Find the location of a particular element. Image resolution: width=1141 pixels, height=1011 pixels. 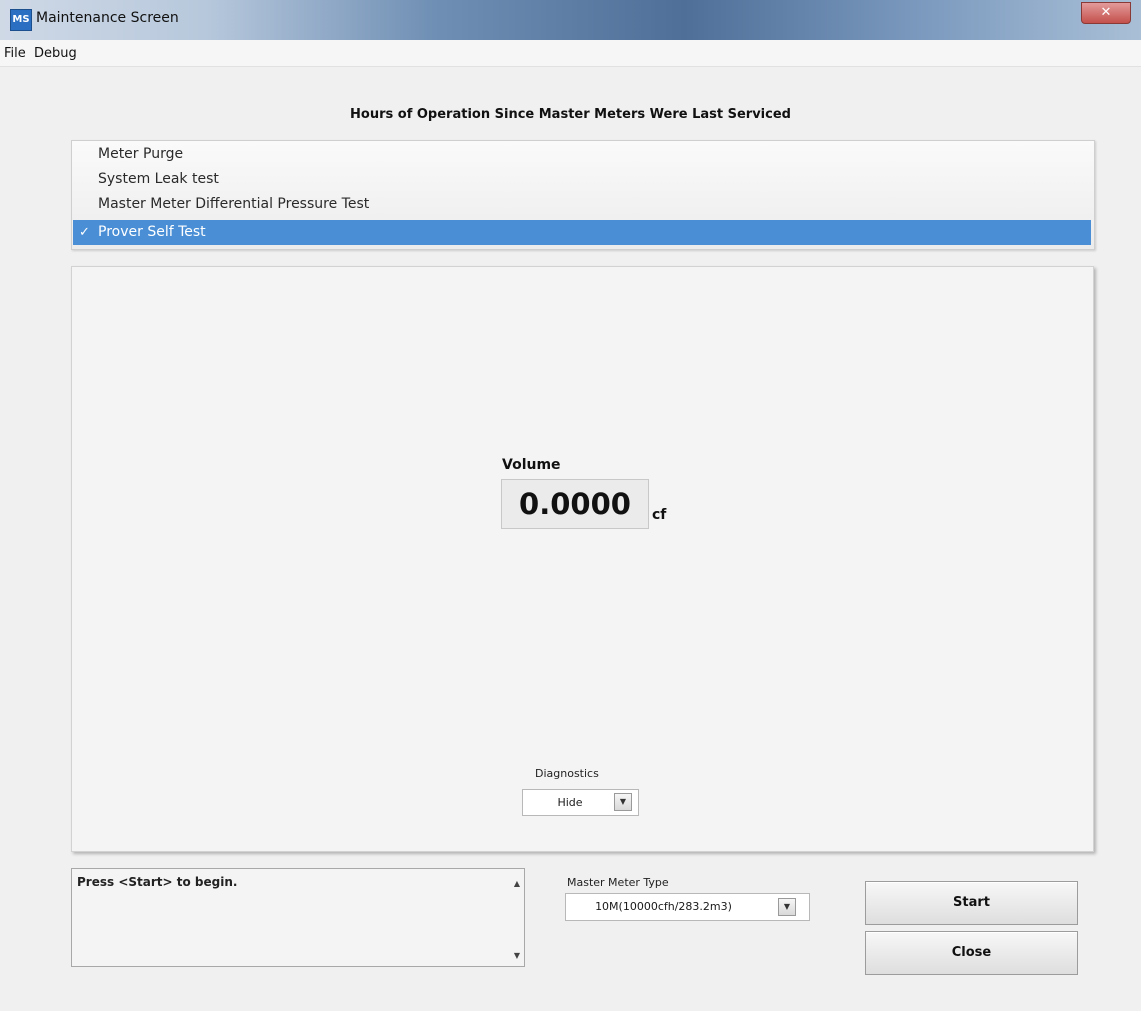

diagnostics-value: Hide is located at coordinates (570, 802).